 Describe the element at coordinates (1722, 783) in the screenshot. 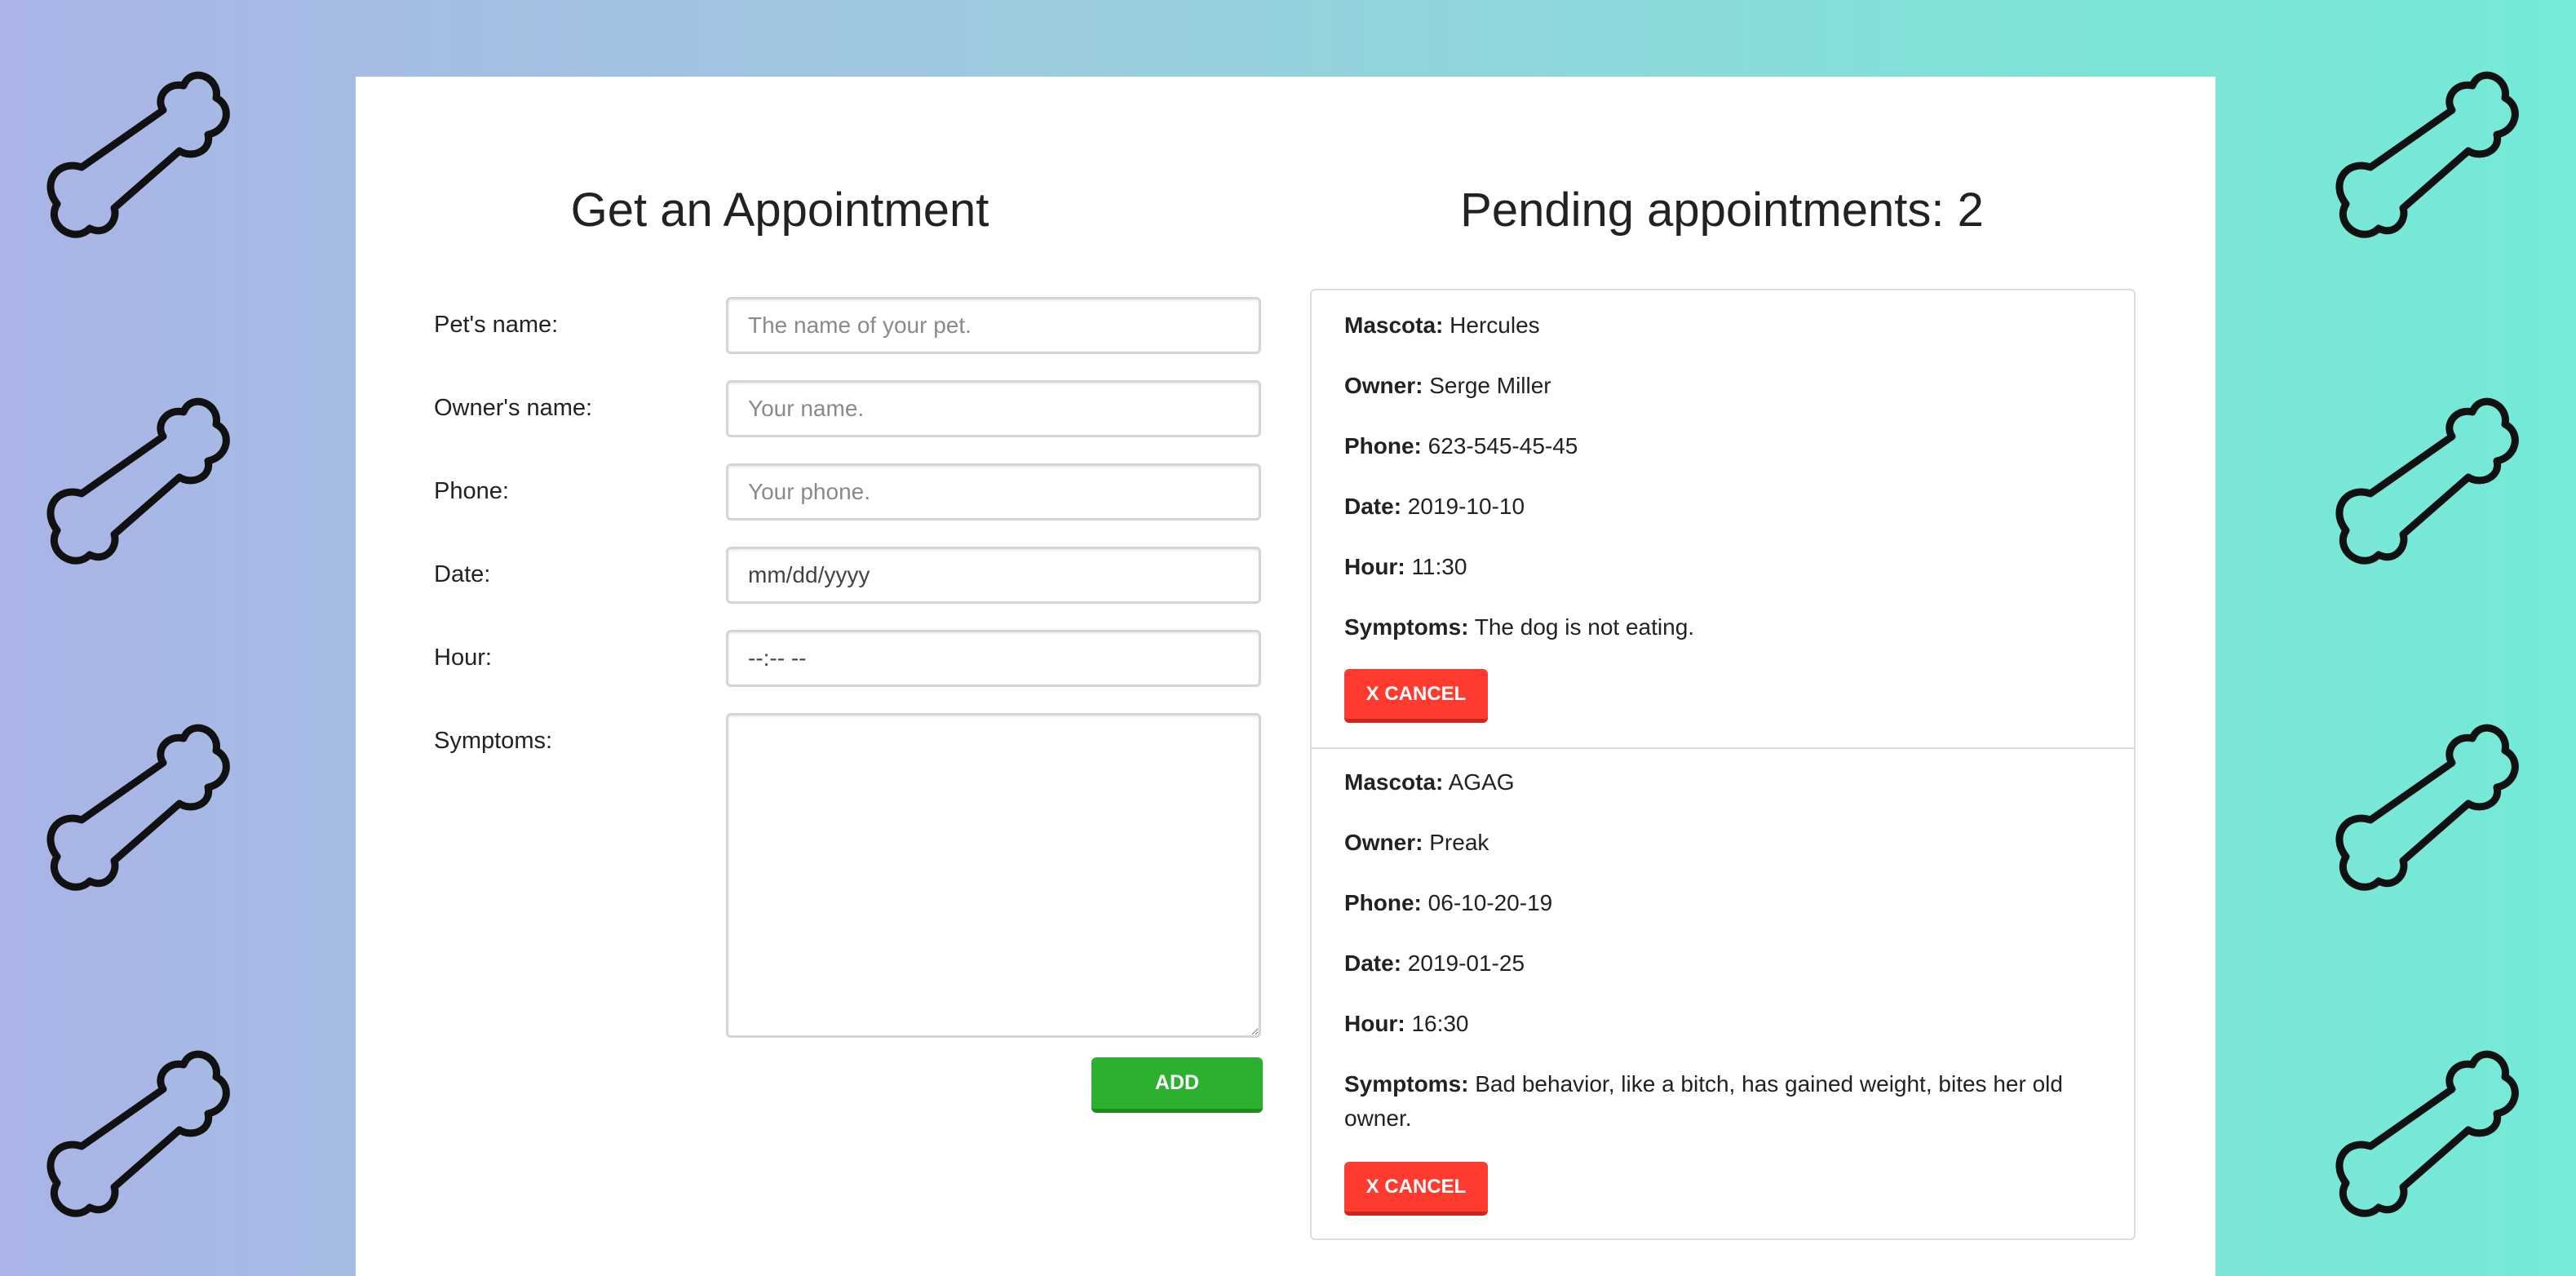

I see `appointment-pet: Mascota: AGAG` at that location.